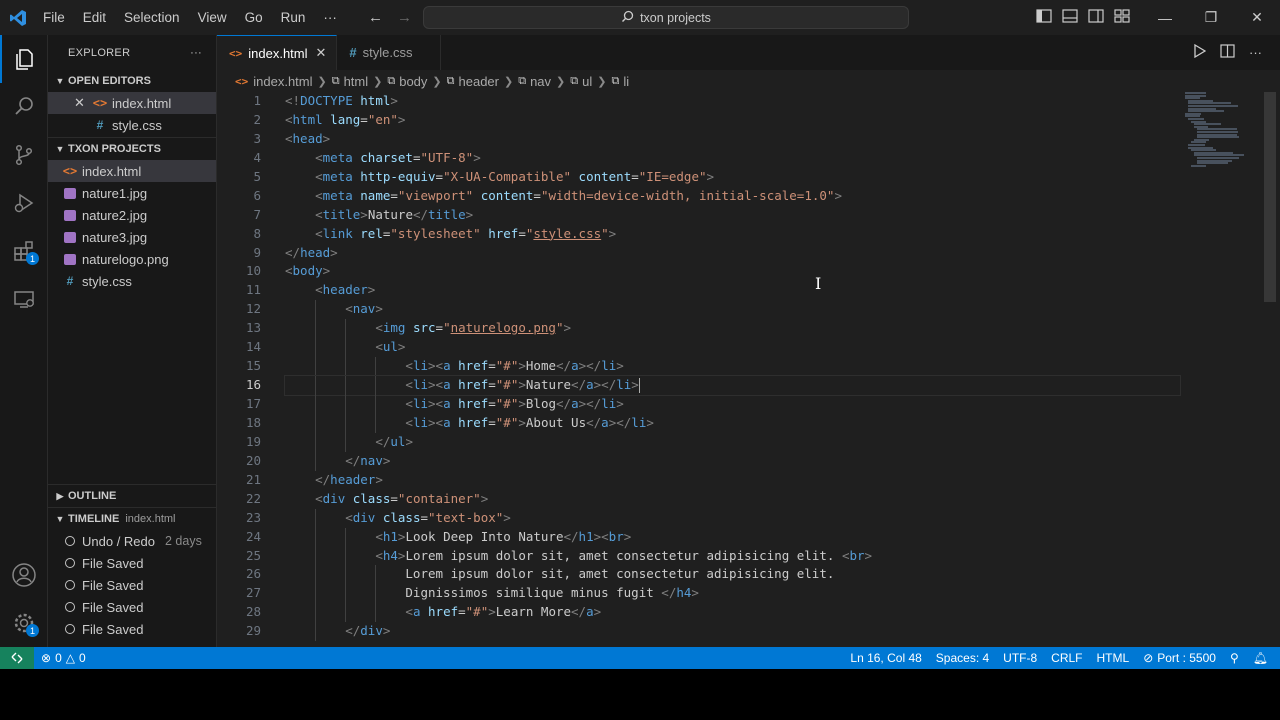  I want to click on code-line: <h1>Look Deep Into Nature</h1><br>, so click(732, 537).